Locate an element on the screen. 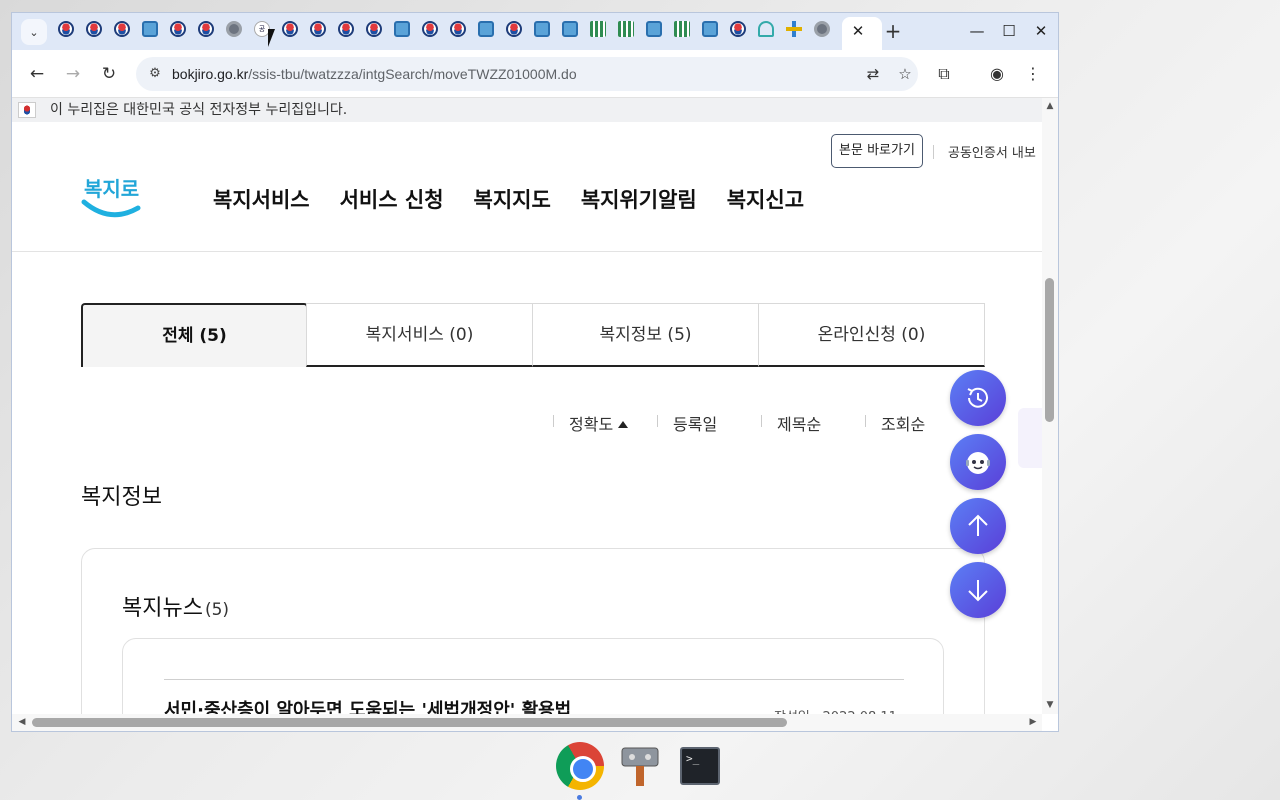 Image resolution: width=1280 pixels, height=800 pixels. scroll-right-arrow-icon: ▶ is located at coordinates (1033, 722).